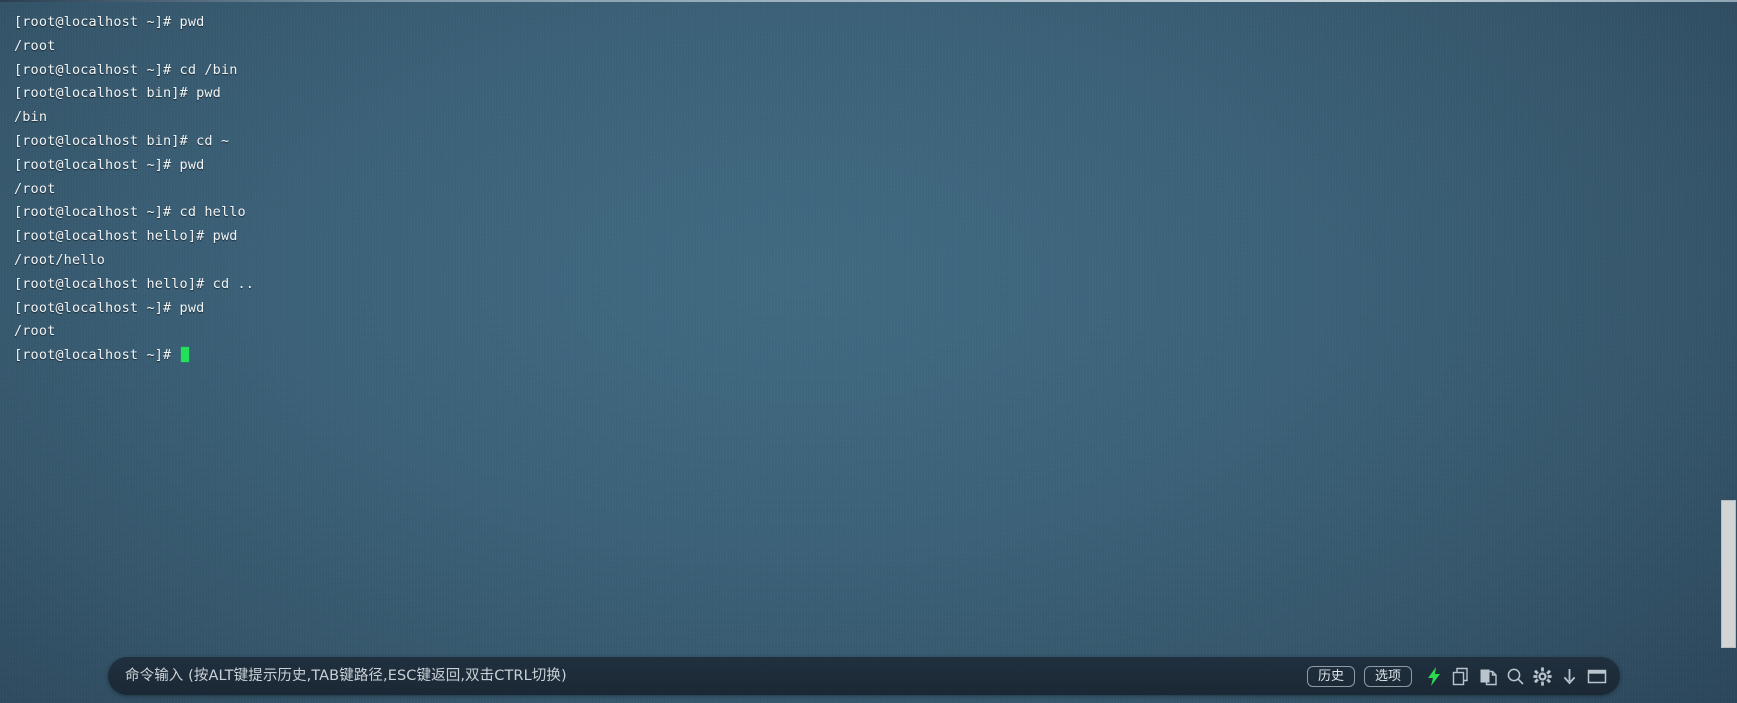  I want to click on scrollbar-thumb, so click(1728, 574).